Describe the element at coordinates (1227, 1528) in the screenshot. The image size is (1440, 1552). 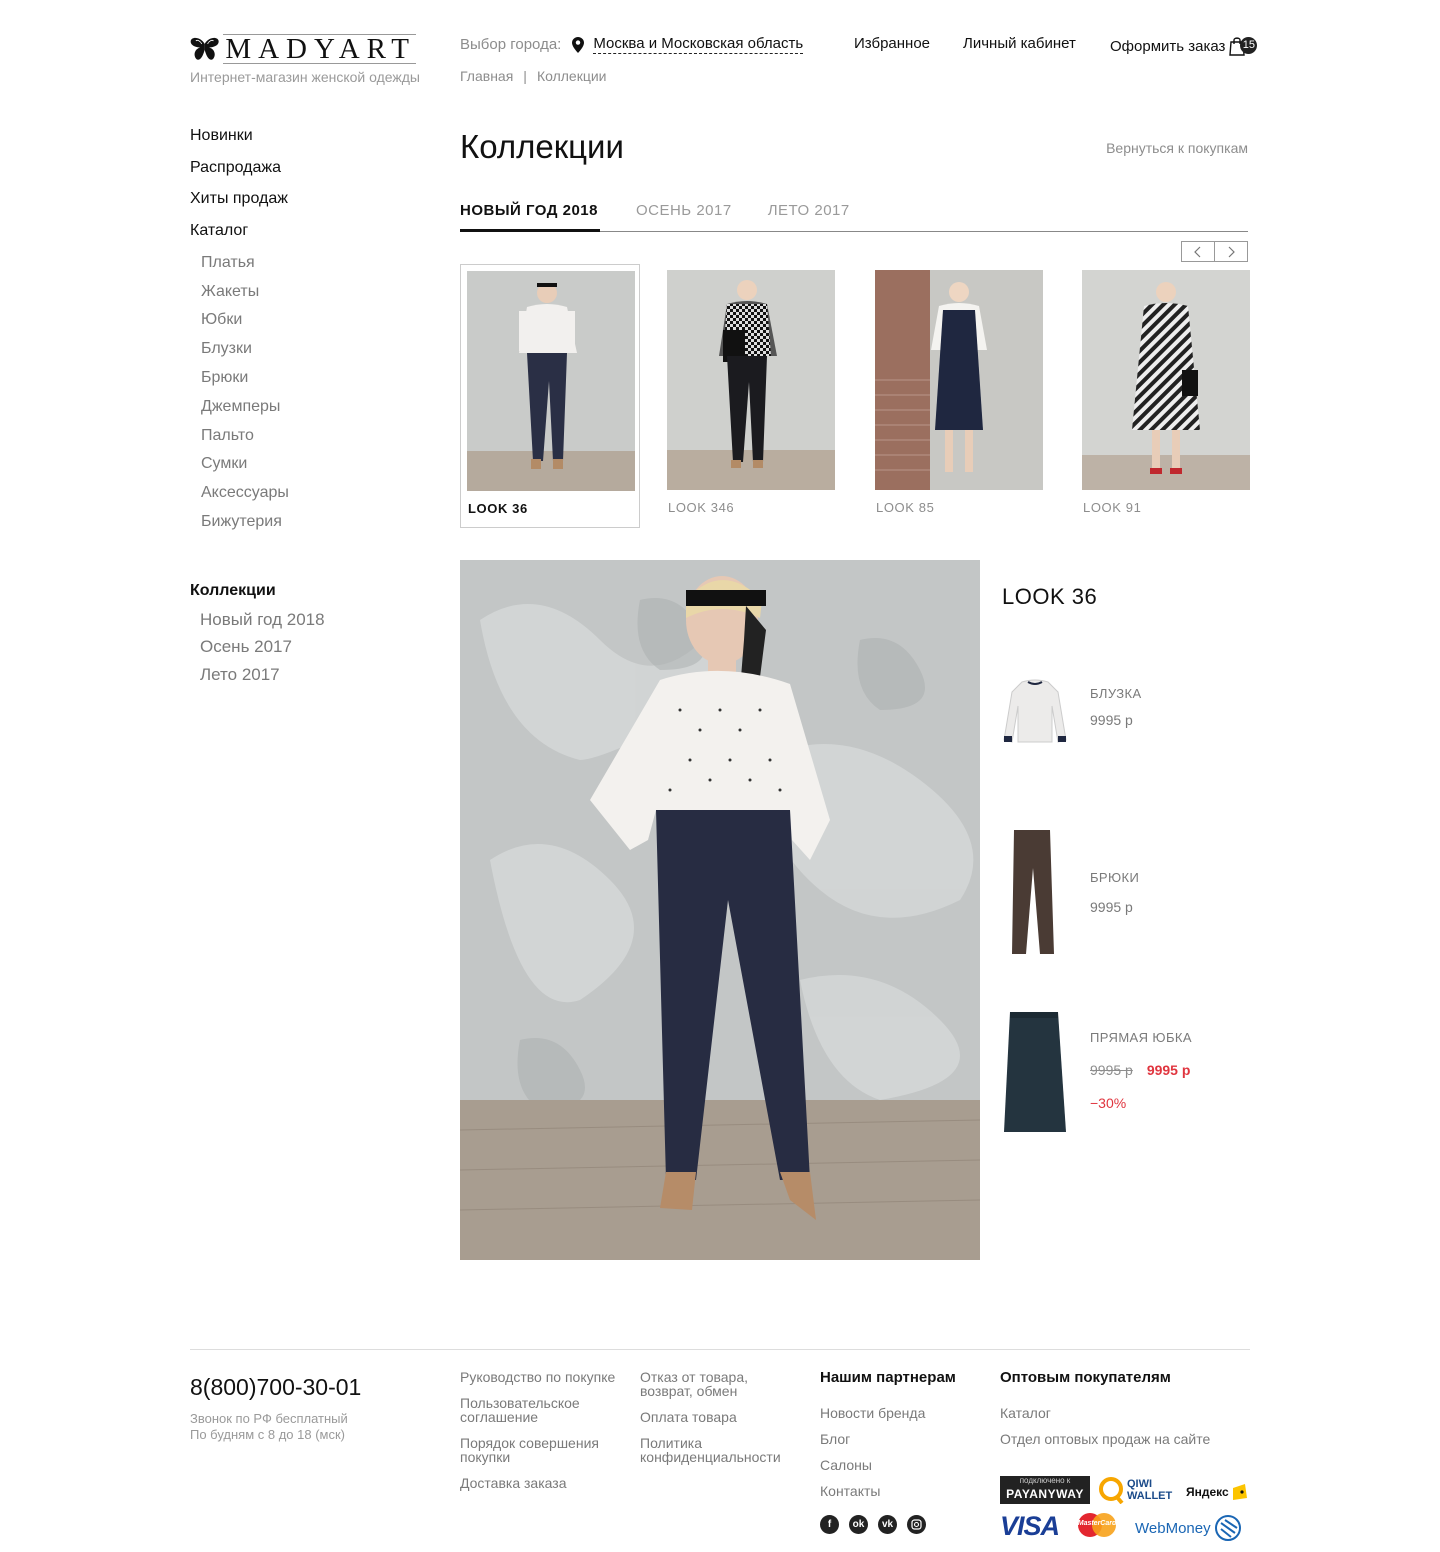
I see `globe-icon` at that location.